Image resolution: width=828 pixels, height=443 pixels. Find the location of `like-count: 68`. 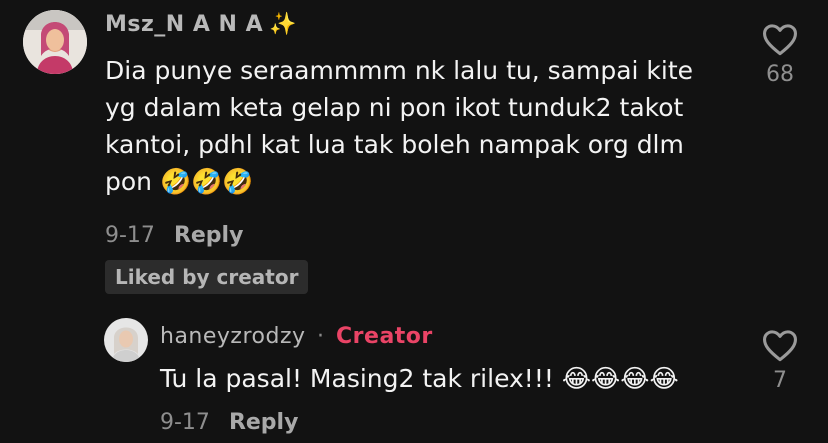

like-count: 68 is located at coordinates (780, 74).